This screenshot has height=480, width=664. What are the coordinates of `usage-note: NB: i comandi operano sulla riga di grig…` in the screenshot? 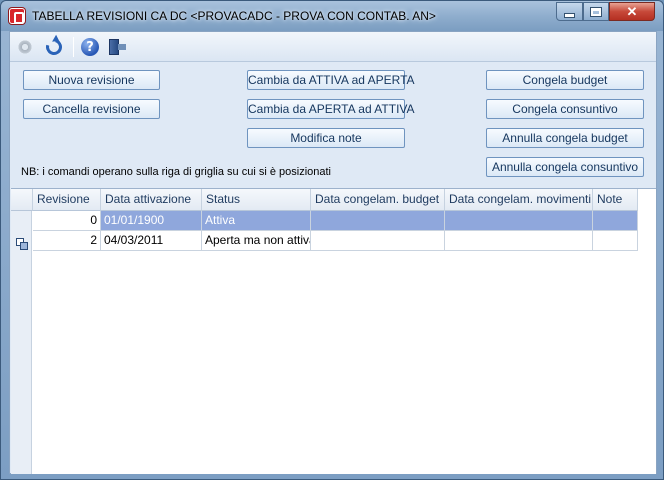 It's located at (176, 172).